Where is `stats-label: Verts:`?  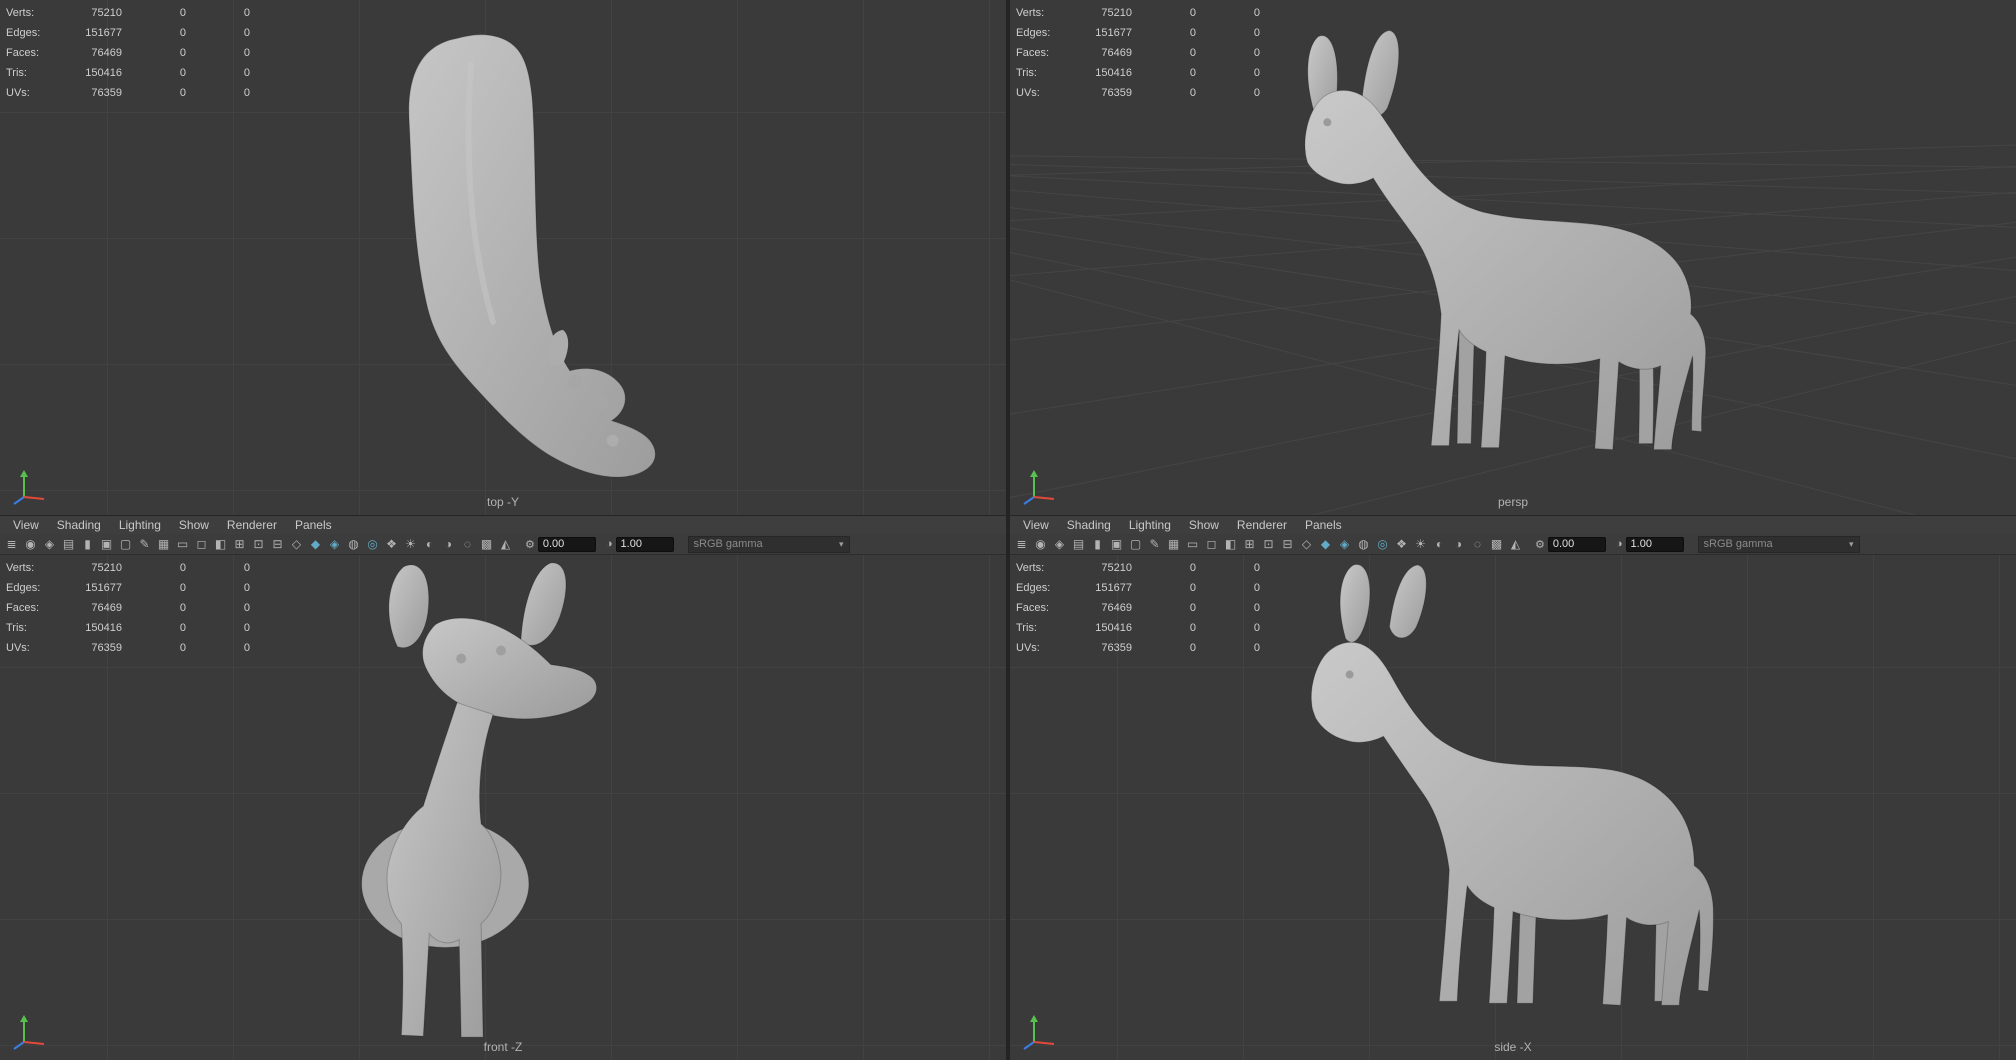 stats-label: Verts: is located at coordinates (20, 568).